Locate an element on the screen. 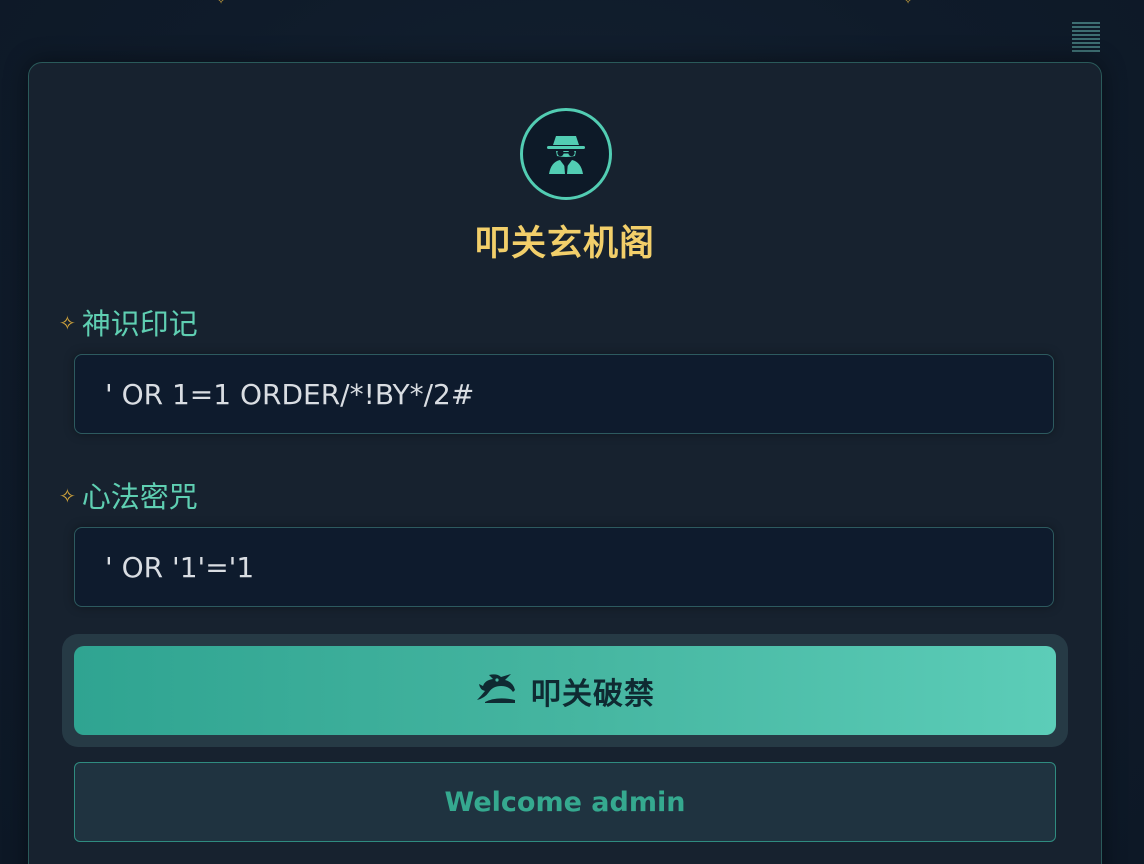 This screenshot has height=864, width=1144. submit-button-label: 叩关破禁 is located at coordinates (593, 694).